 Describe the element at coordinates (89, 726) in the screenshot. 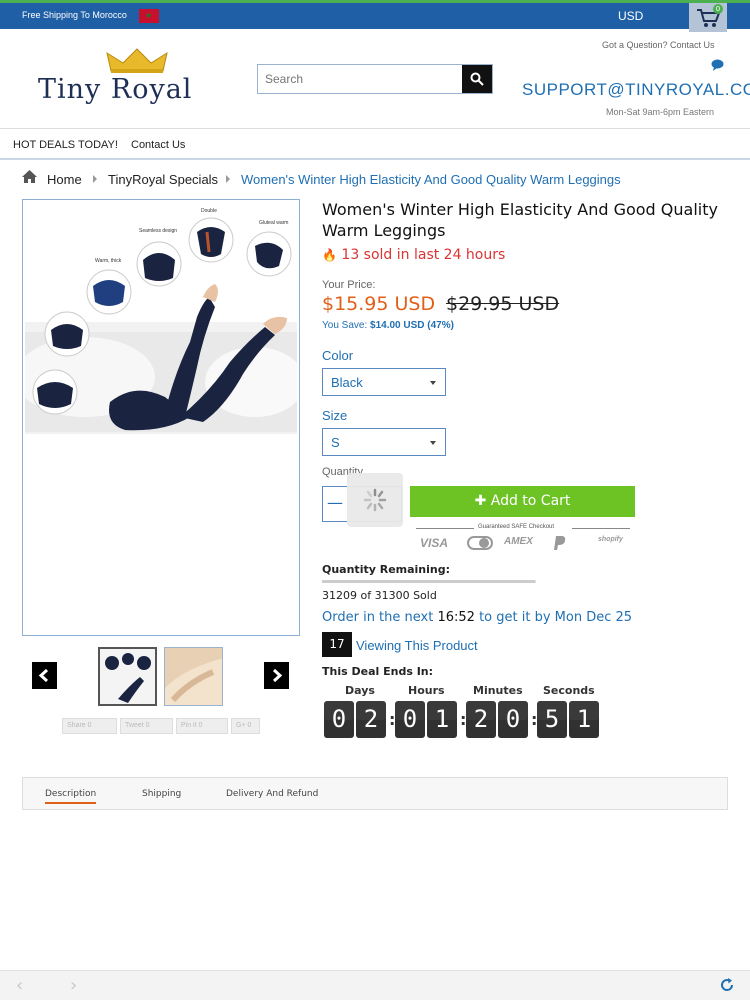

I see `facebook-share-button: Share 0` at that location.